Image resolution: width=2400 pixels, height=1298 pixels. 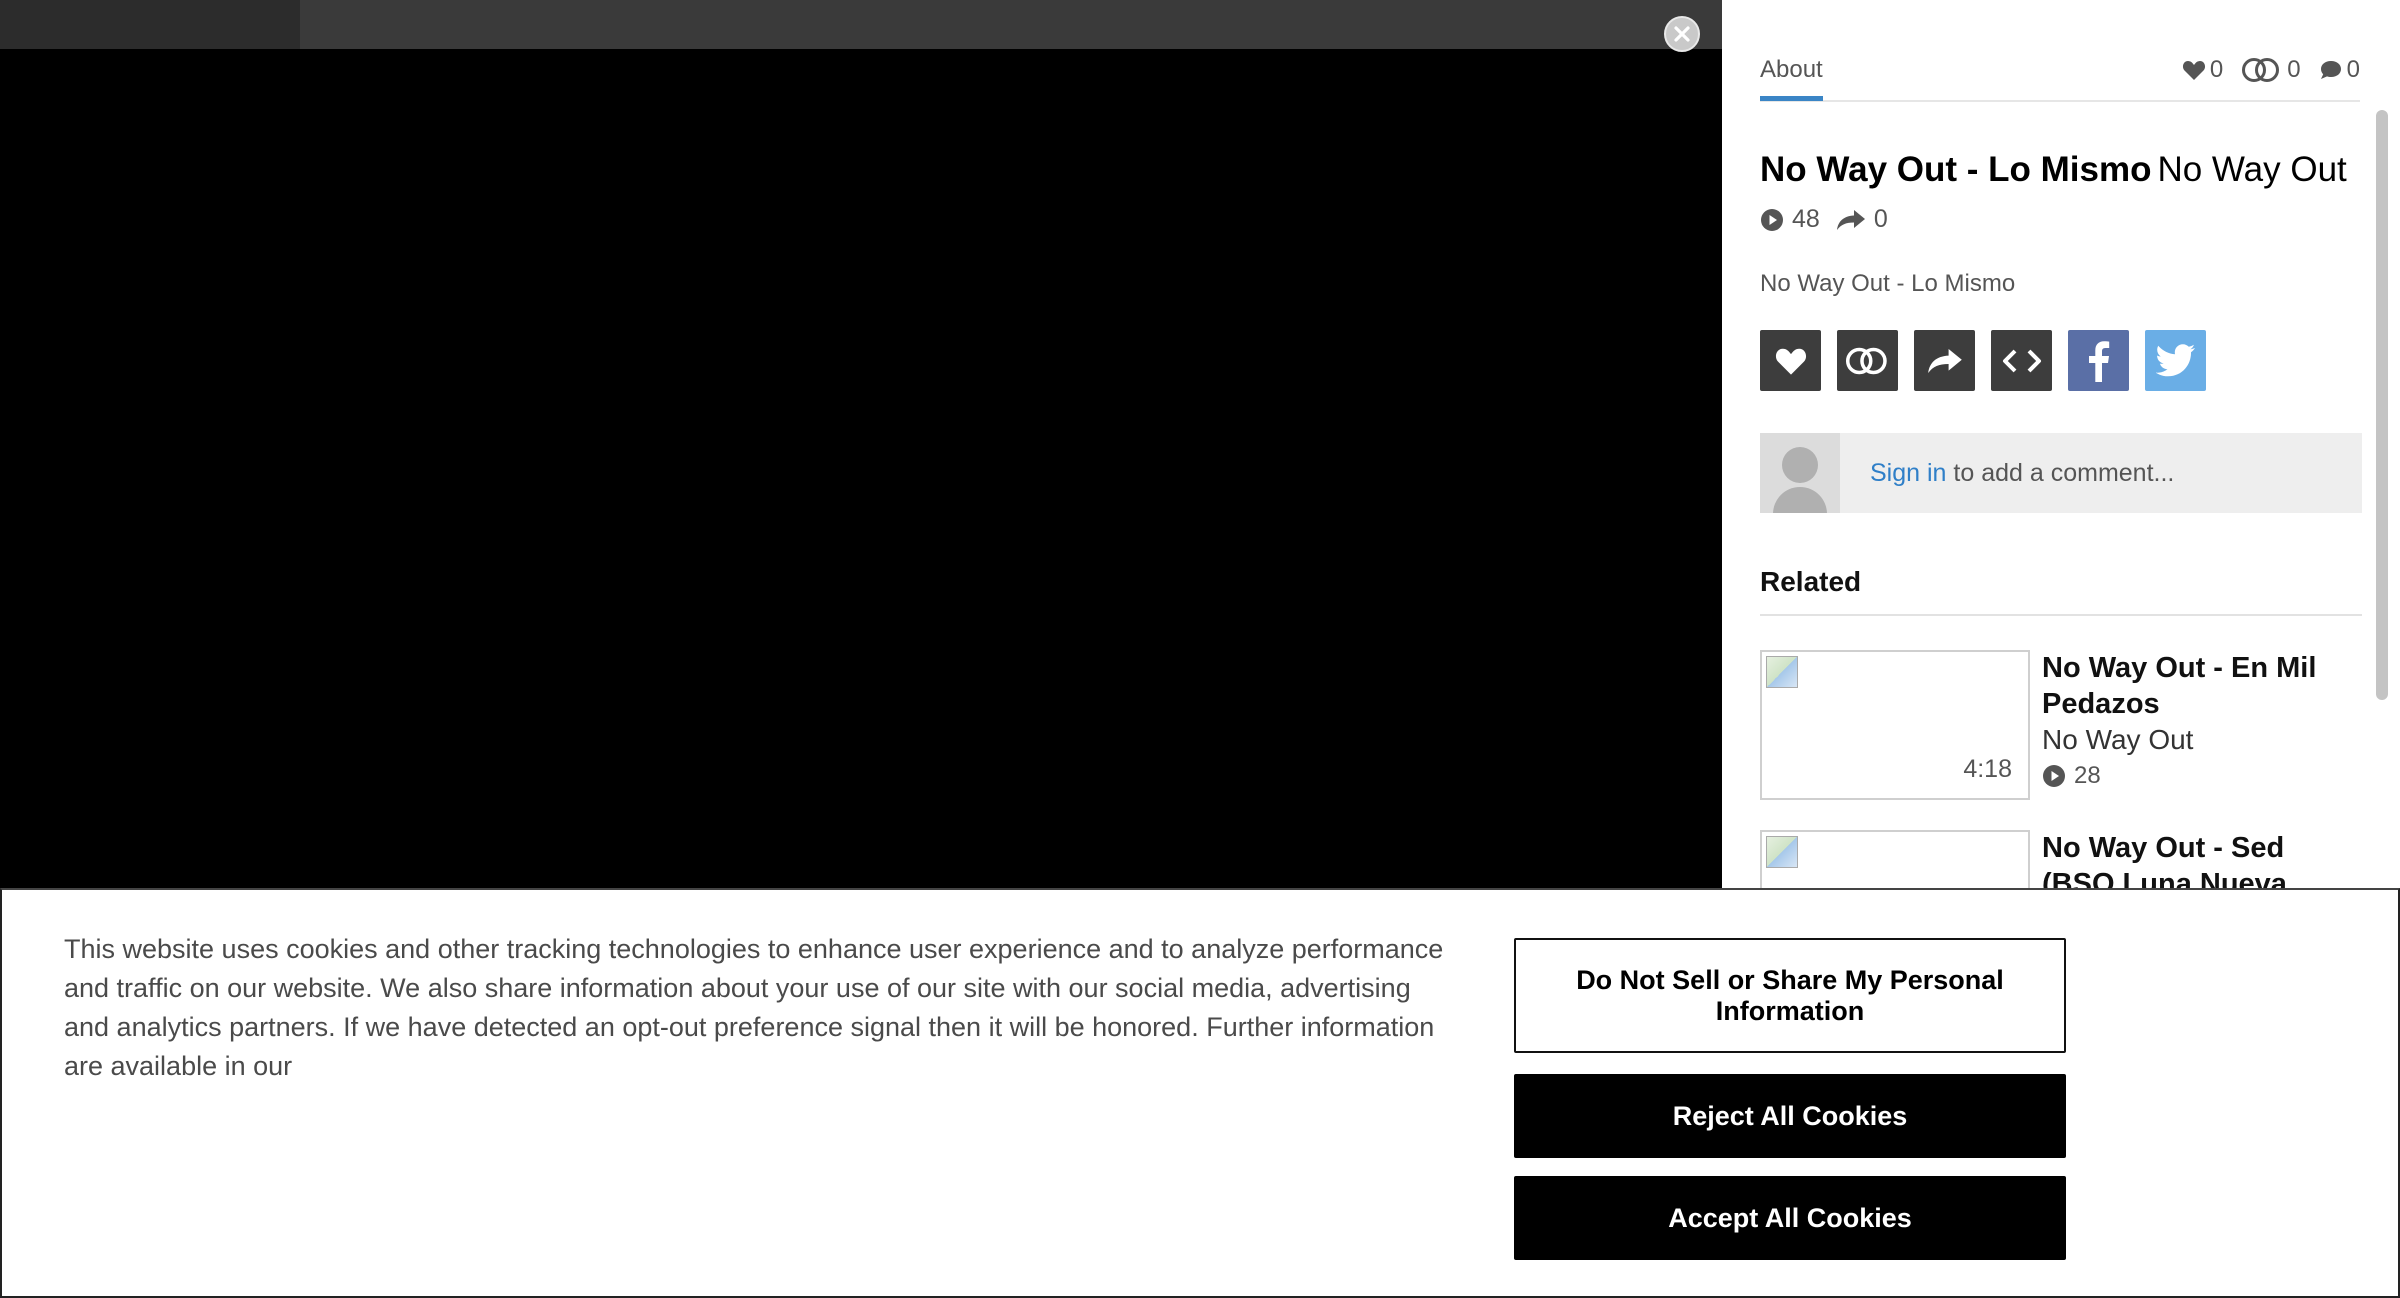 I want to click on track-artist: No Way Out, so click(x=2252, y=169).